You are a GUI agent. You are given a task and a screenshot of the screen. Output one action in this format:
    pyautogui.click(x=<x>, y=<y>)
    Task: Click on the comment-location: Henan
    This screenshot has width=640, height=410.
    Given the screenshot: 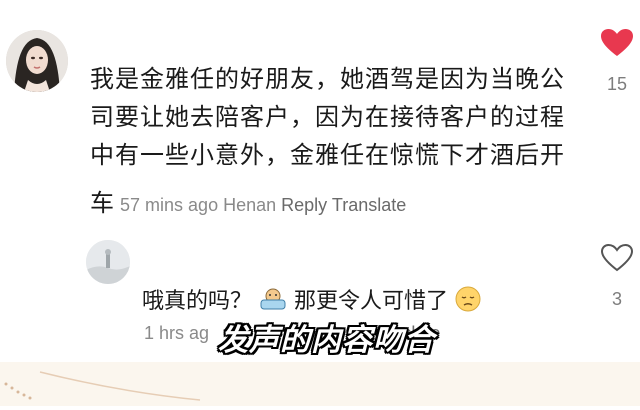 What is the action you would take?
    pyautogui.click(x=250, y=205)
    